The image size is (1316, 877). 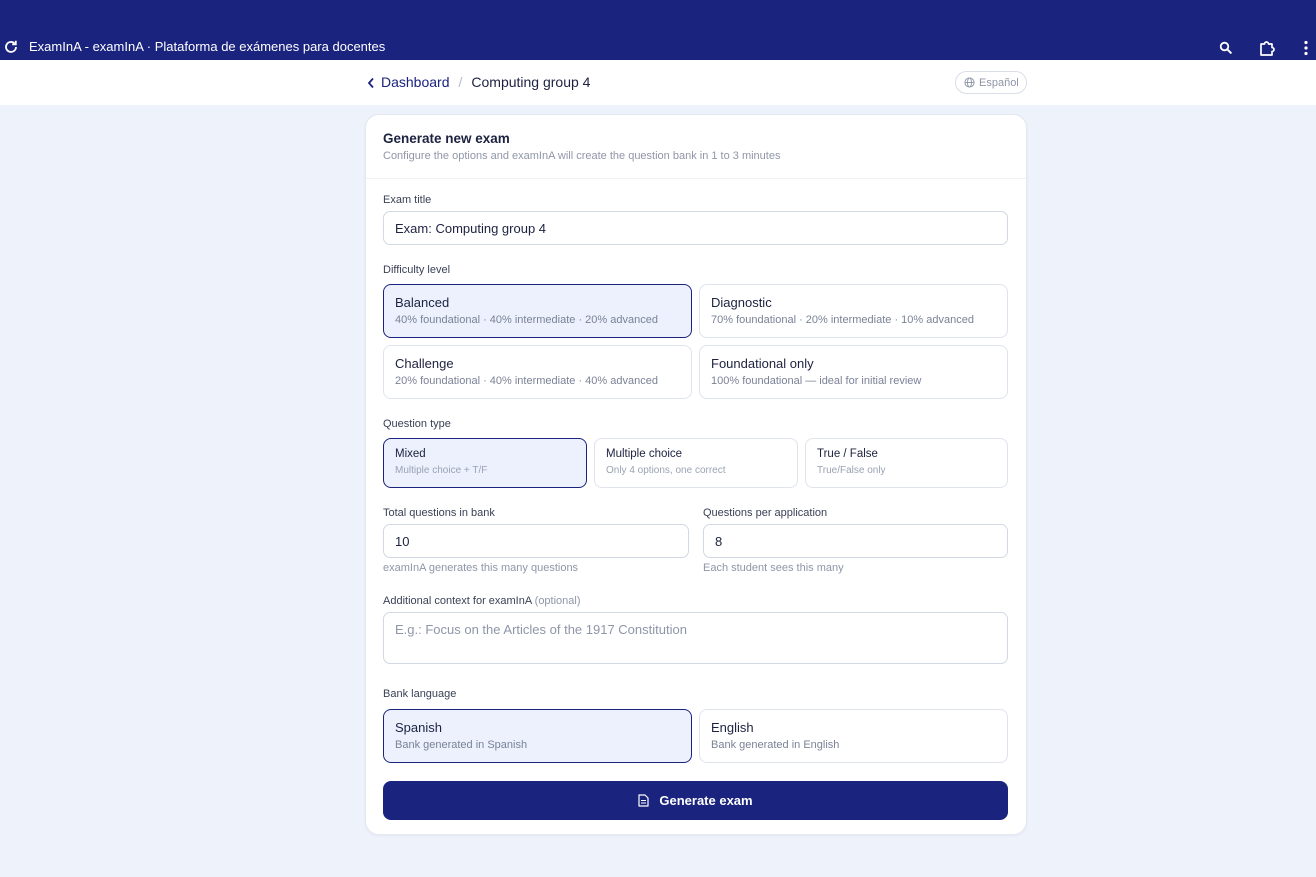 What do you see at coordinates (422, 302) in the screenshot?
I see `option-title: Balanced` at bounding box center [422, 302].